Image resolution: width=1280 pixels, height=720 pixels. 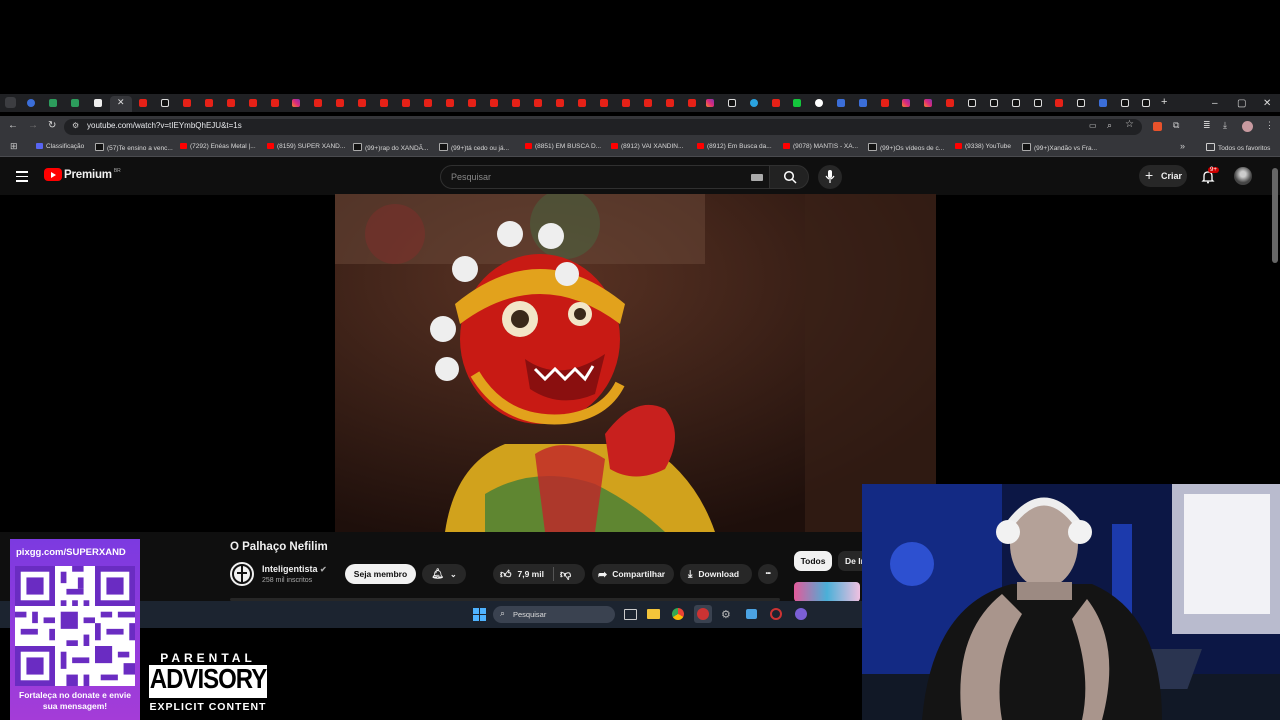 What do you see at coordinates (751, 614) in the screenshot?
I see `photos-icon` at bounding box center [751, 614].